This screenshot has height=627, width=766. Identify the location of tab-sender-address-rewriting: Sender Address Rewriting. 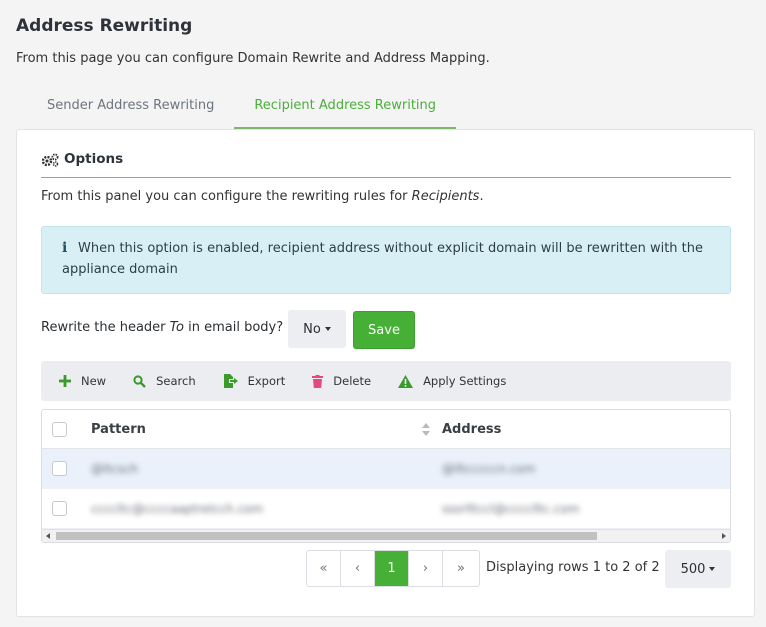
(130, 107).